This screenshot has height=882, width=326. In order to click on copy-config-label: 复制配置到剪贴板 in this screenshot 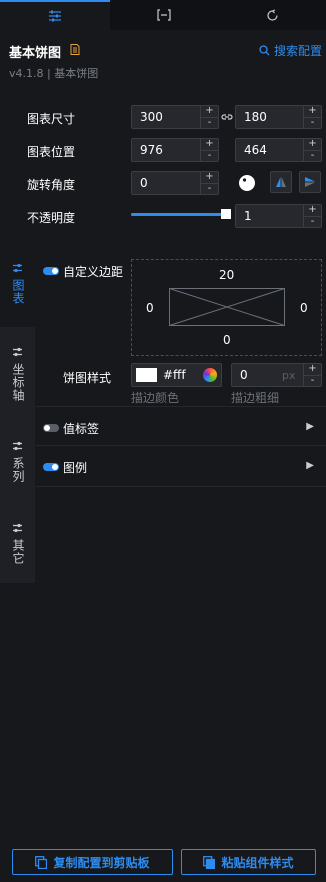, I will do `click(101, 862)`.